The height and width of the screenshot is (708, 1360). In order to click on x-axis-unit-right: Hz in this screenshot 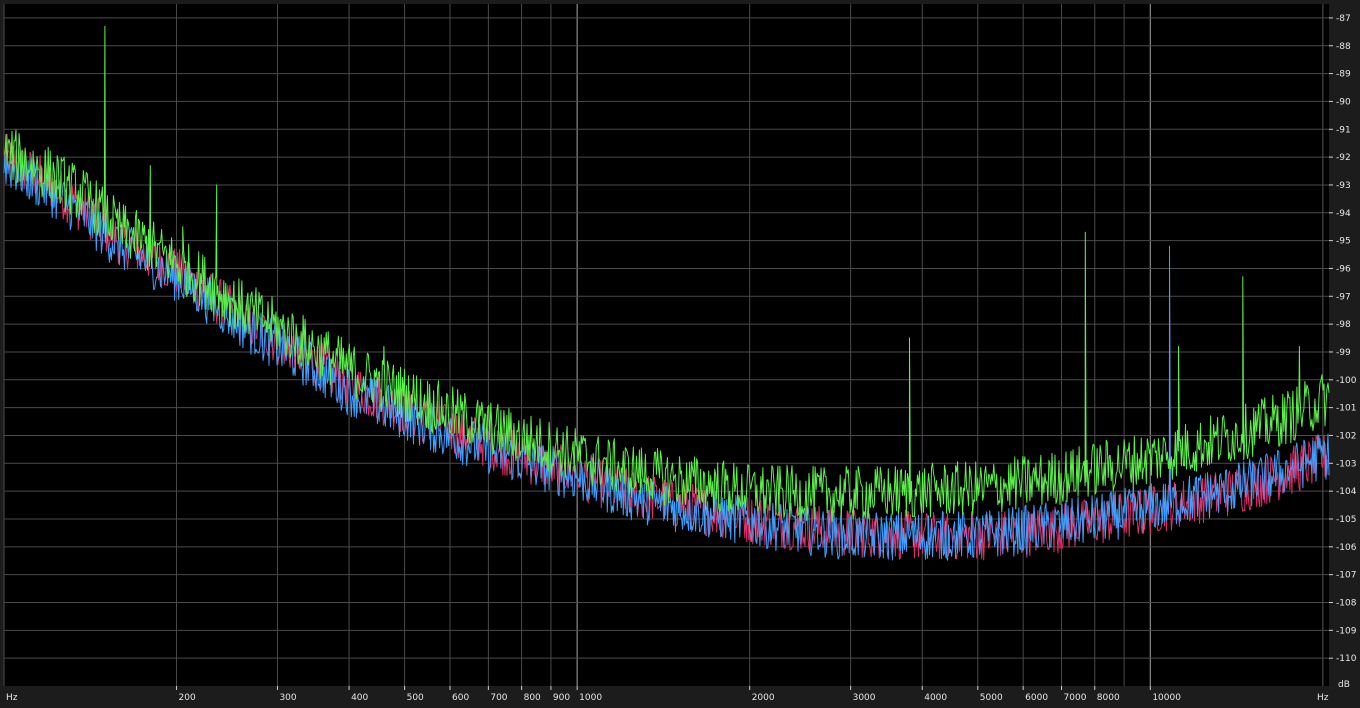, I will do `click(1323, 698)`.